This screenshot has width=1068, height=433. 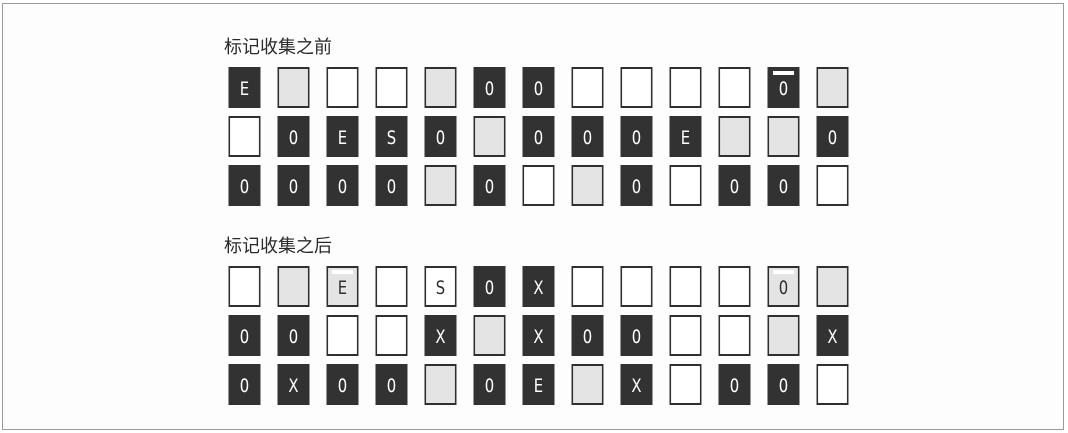 I want to click on cell-row: 0 0 0 0 0 0 0 0, so click(x=542, y=185).